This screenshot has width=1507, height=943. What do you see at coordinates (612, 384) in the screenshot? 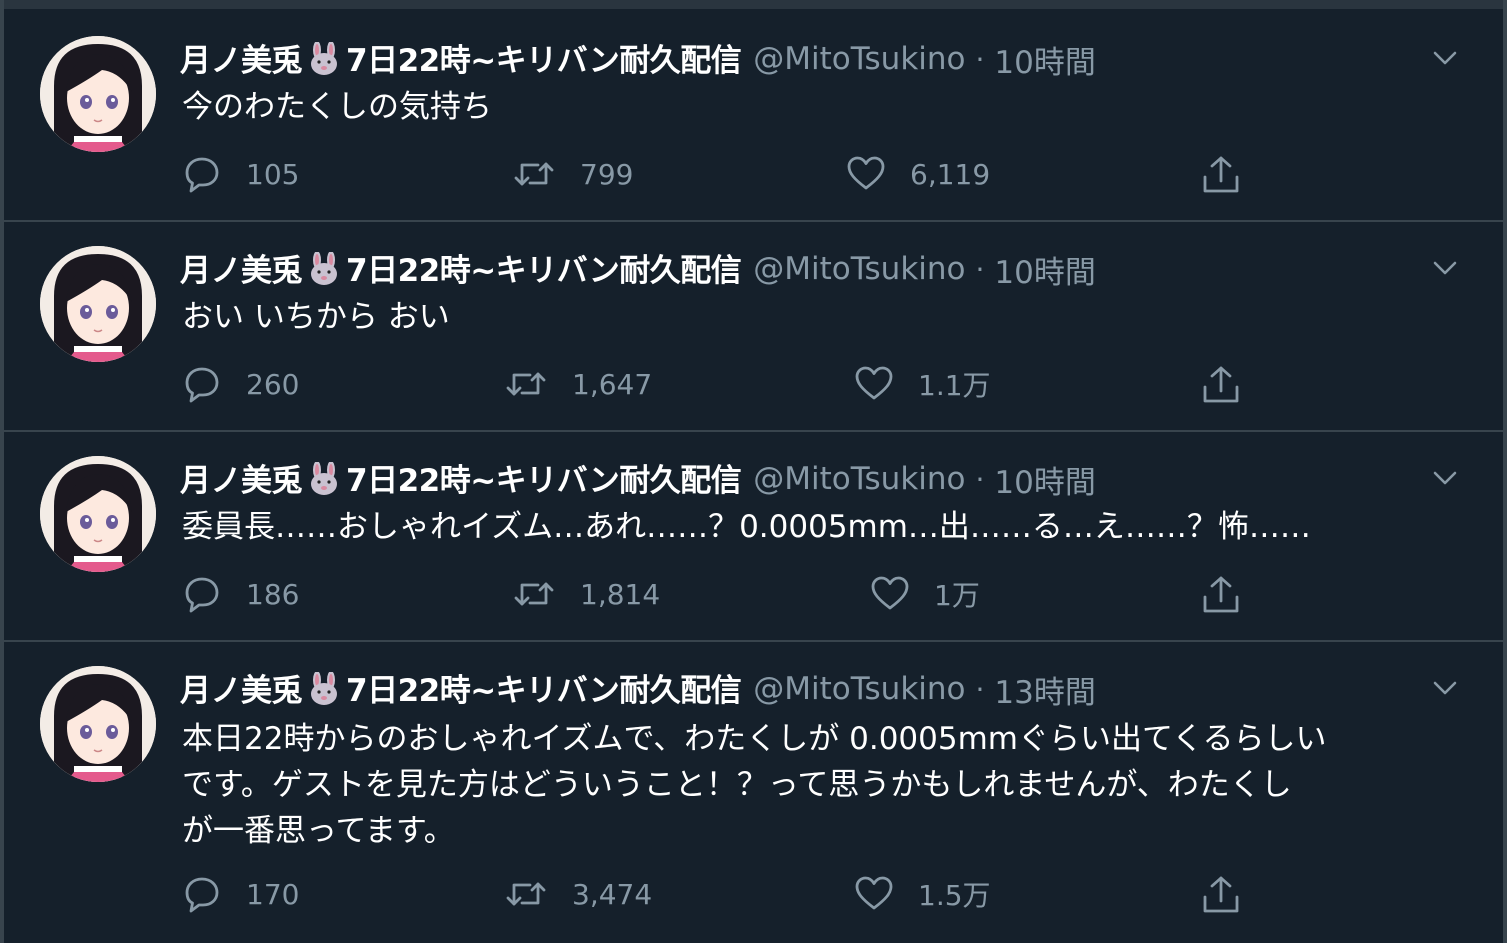
I see `retweet-count: 1,647` at bounding box center [612, 384].